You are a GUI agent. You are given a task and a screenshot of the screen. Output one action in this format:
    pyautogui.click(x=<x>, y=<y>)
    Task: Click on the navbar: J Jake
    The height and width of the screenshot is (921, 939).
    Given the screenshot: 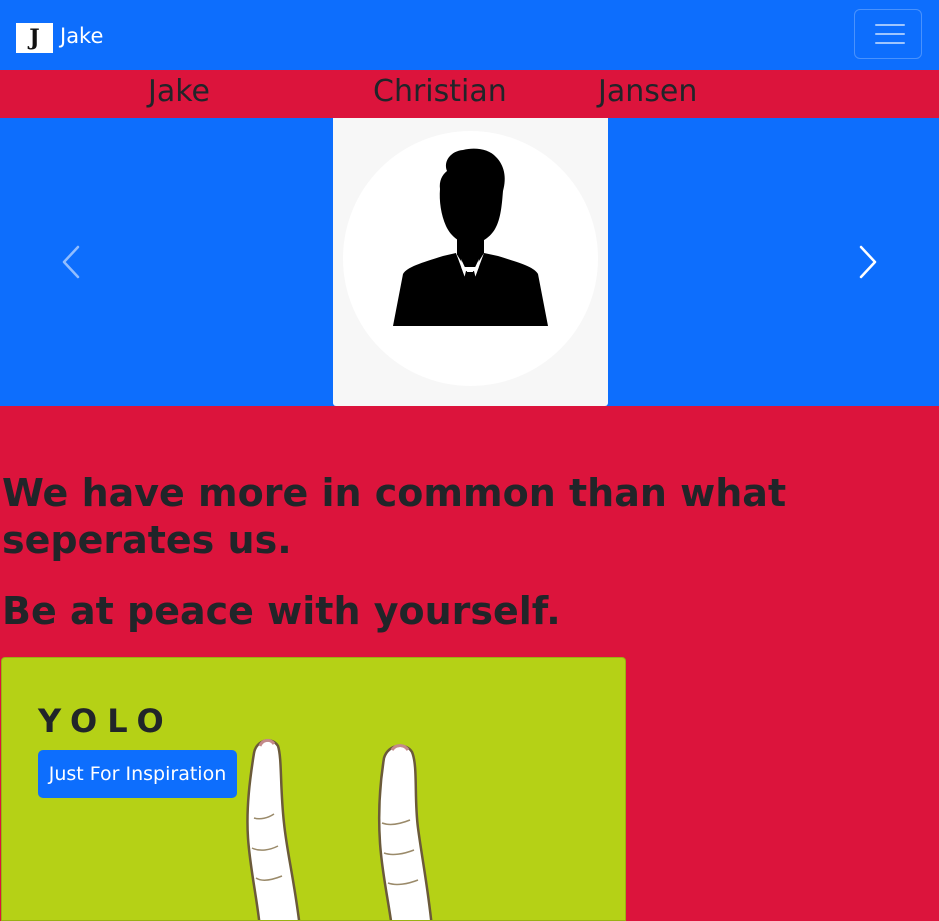 What is the action you would take?
    pyautogui.click(x=469, y=35)
    